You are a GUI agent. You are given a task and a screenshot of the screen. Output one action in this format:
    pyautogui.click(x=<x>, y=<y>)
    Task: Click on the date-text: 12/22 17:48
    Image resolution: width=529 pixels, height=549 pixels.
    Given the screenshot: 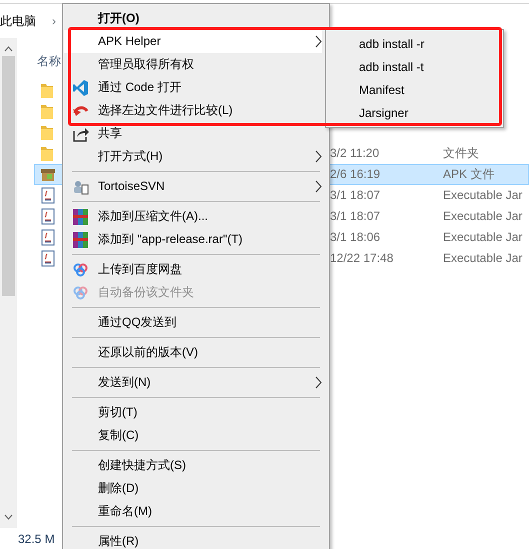 What is the action you would take?
    pyautogui.click(x=362, y=258)
    